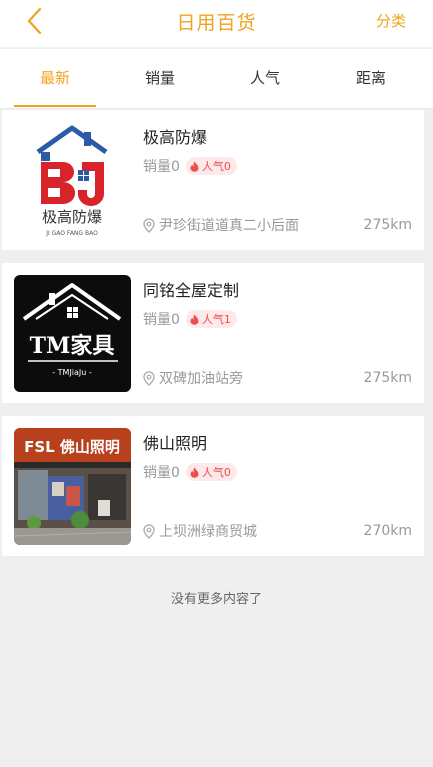  I want to click on store-photo: FSL 佛山照明, so click(72, 486).